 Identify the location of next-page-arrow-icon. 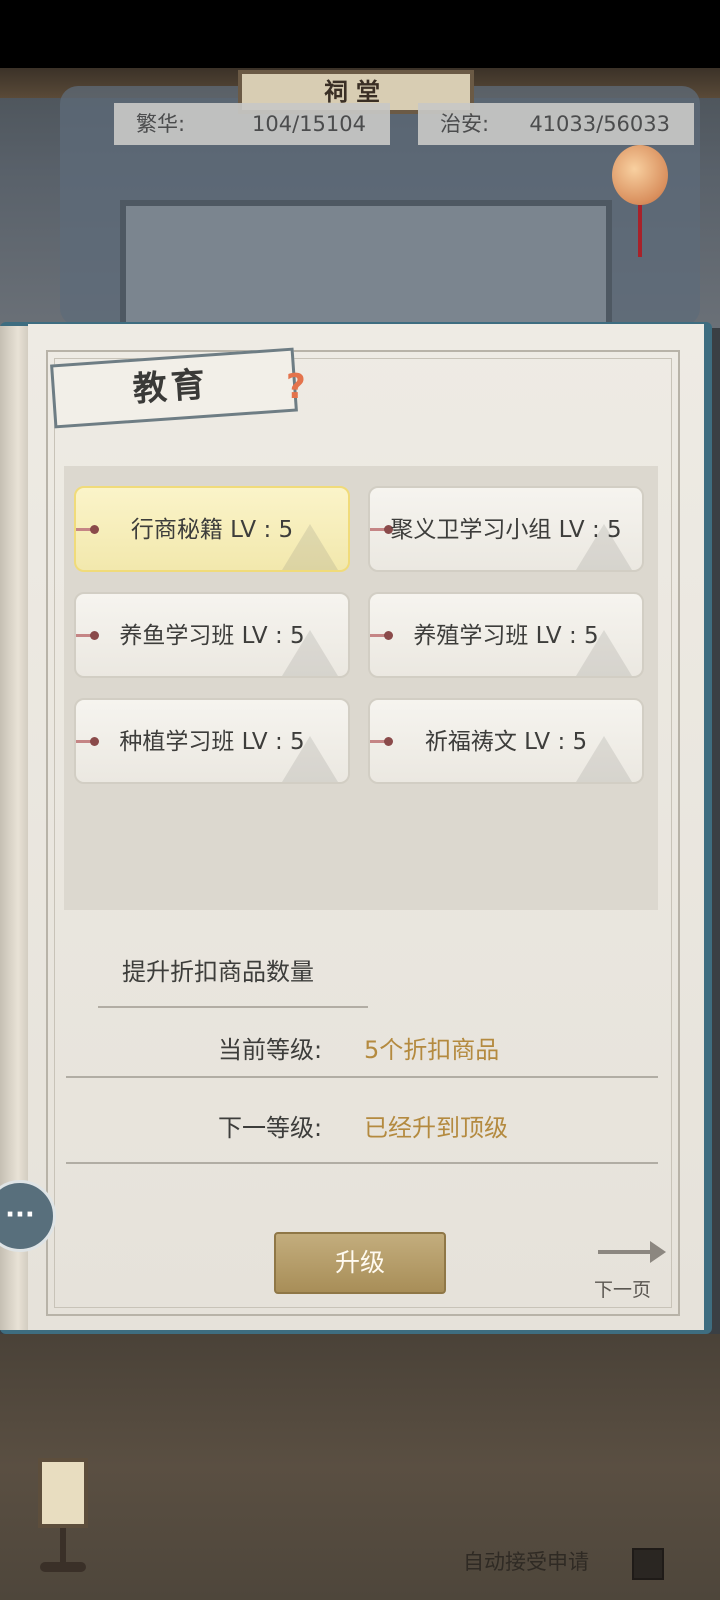
(632, 1252).